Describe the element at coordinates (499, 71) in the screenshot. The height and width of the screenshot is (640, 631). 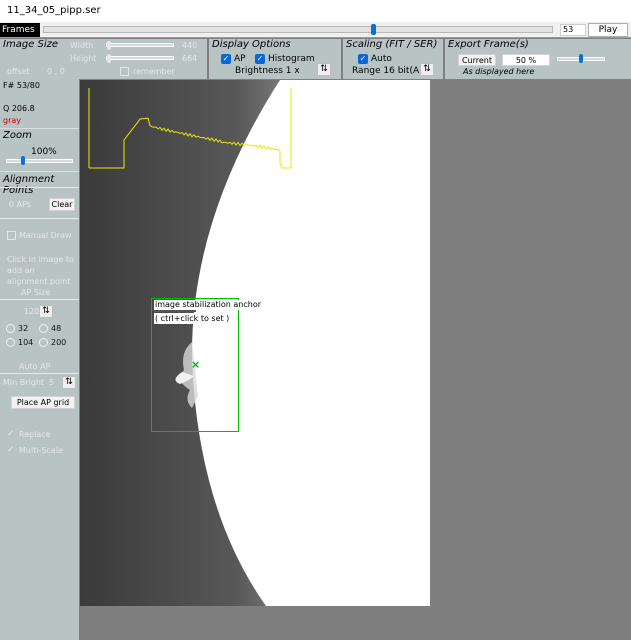
I see `as-displayed-label: As displayed here` at that location.